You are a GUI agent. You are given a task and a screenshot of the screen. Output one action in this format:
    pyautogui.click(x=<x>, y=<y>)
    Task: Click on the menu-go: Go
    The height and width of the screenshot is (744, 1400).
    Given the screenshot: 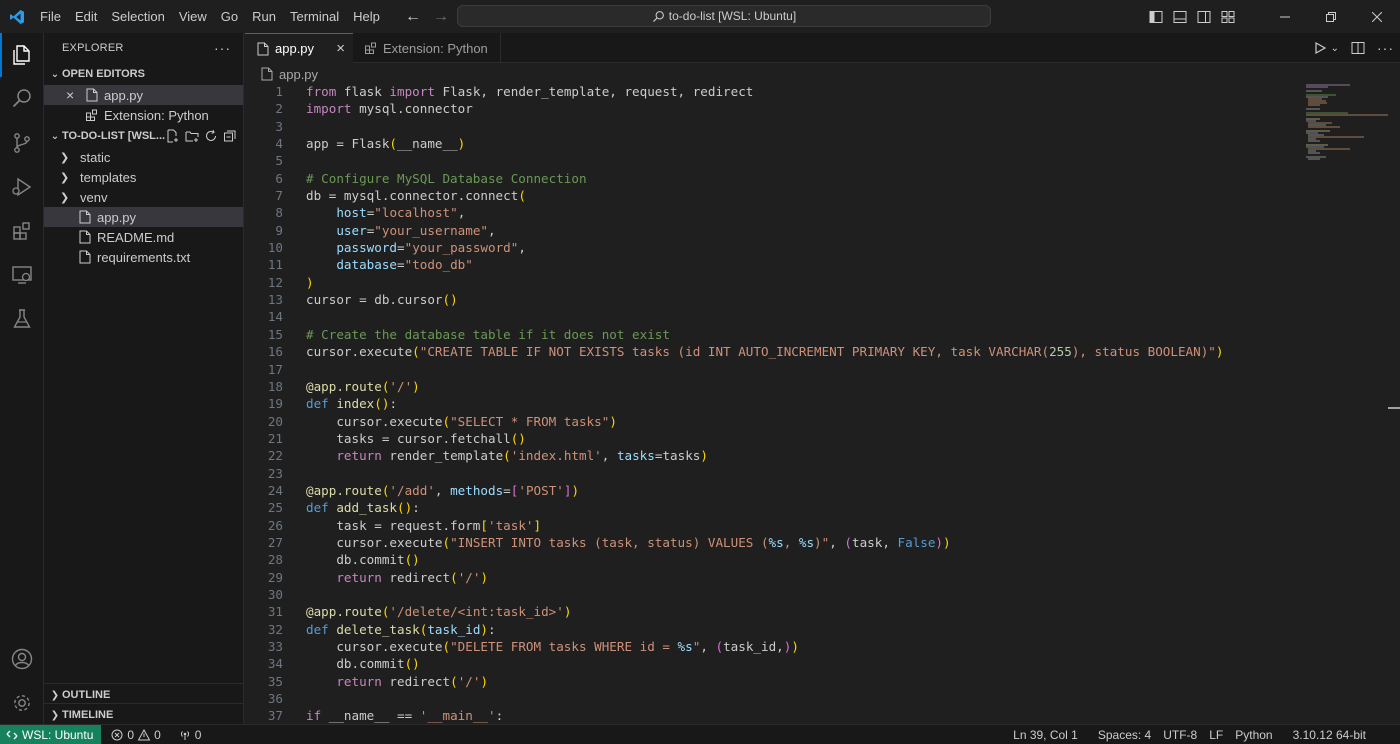 What is the action you would take?
    pyautogui.click(x=229, y=16)
    